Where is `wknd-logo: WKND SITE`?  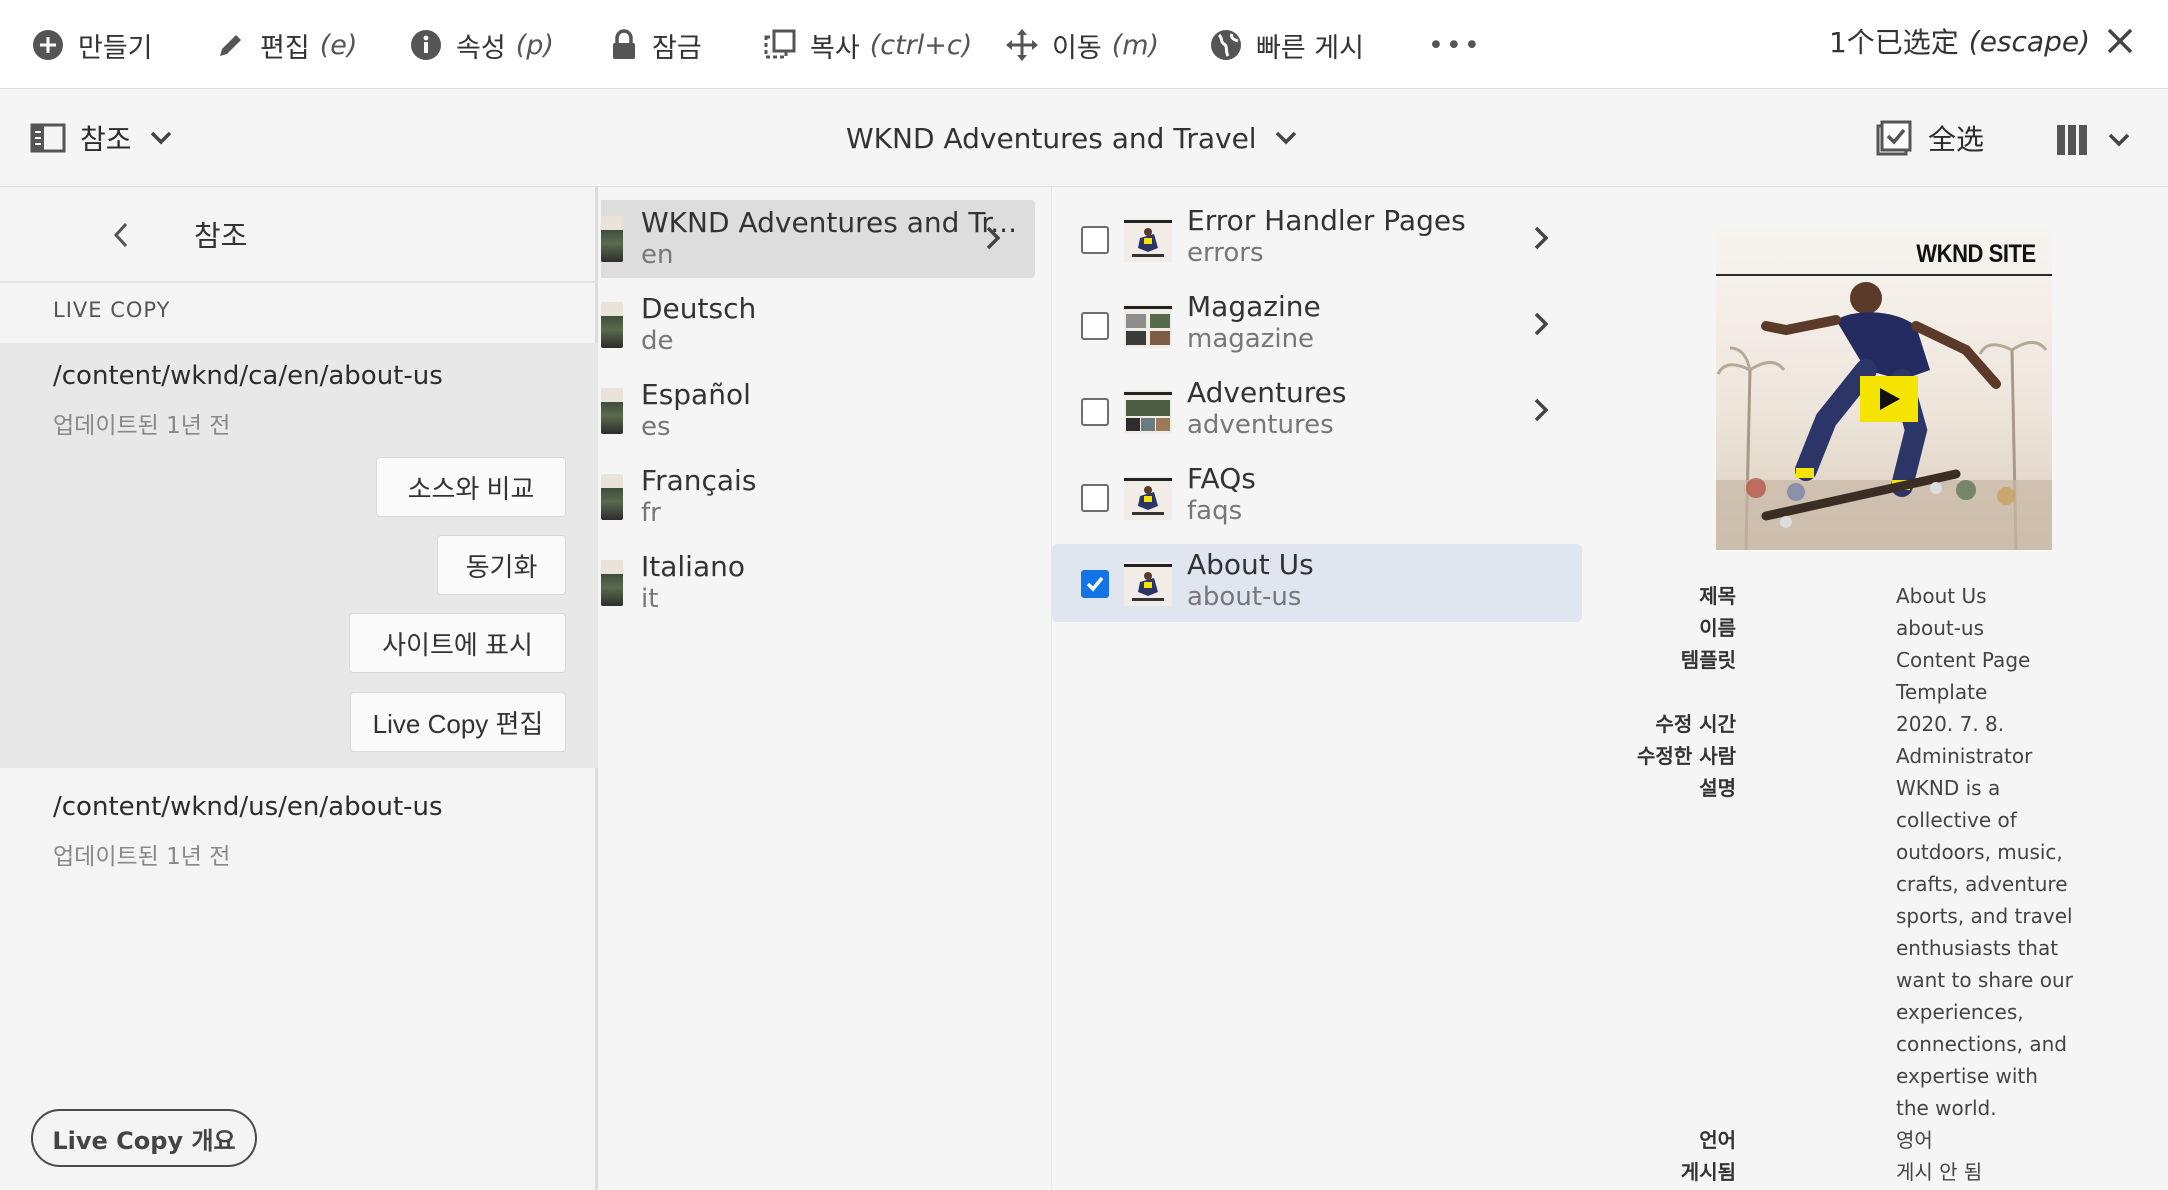 wknd-logo: WKND SITE is located at coordinates (1976, 254).